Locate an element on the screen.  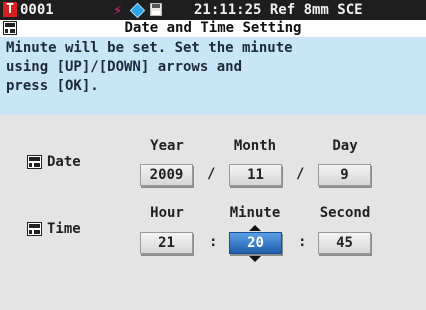
power-bolt-icon: ⚡ is located at coordinates (118, 10).